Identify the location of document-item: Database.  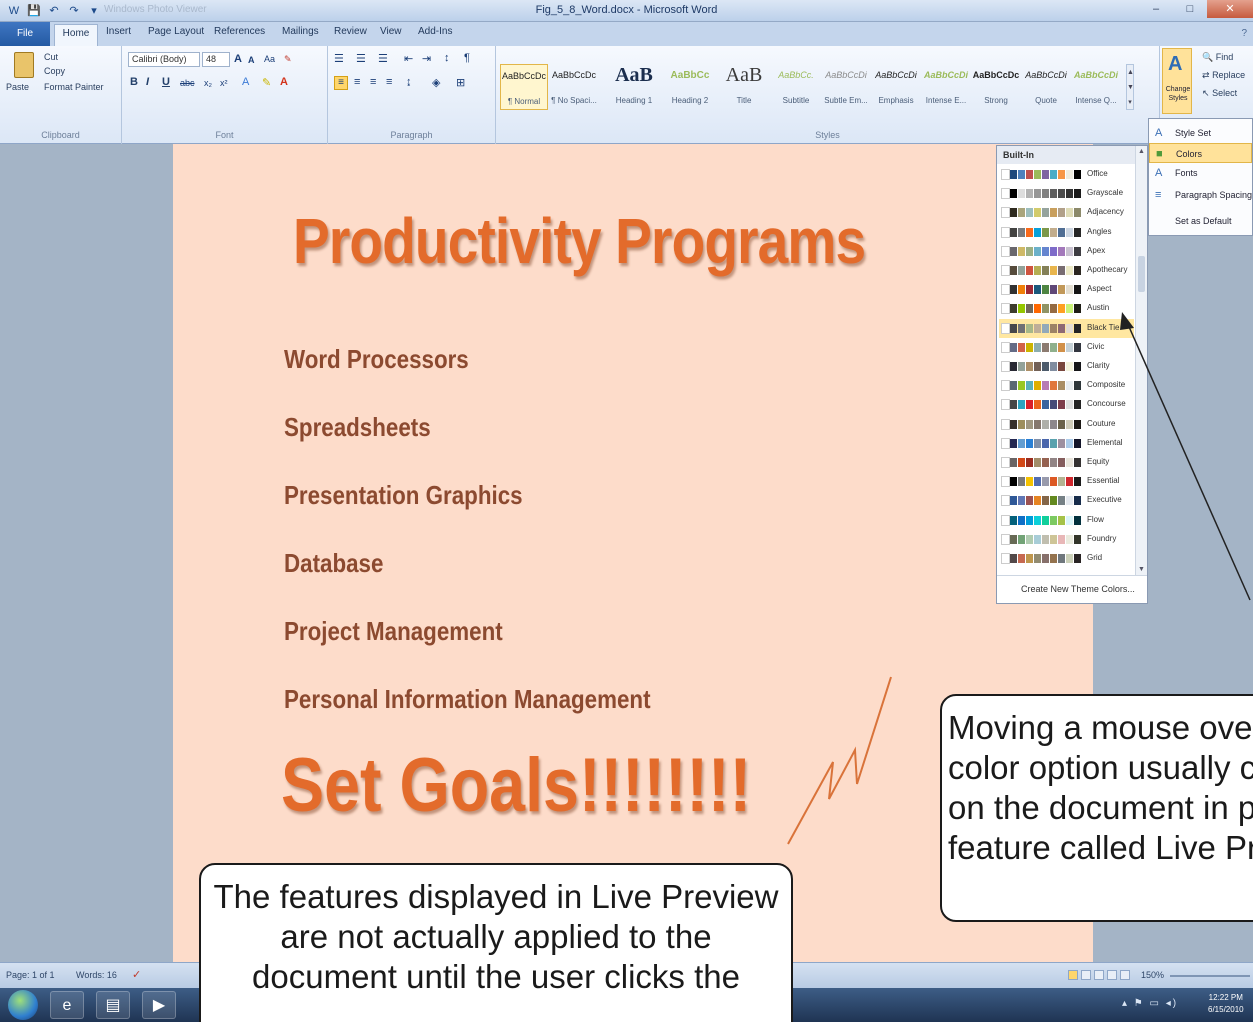
(333, 563).